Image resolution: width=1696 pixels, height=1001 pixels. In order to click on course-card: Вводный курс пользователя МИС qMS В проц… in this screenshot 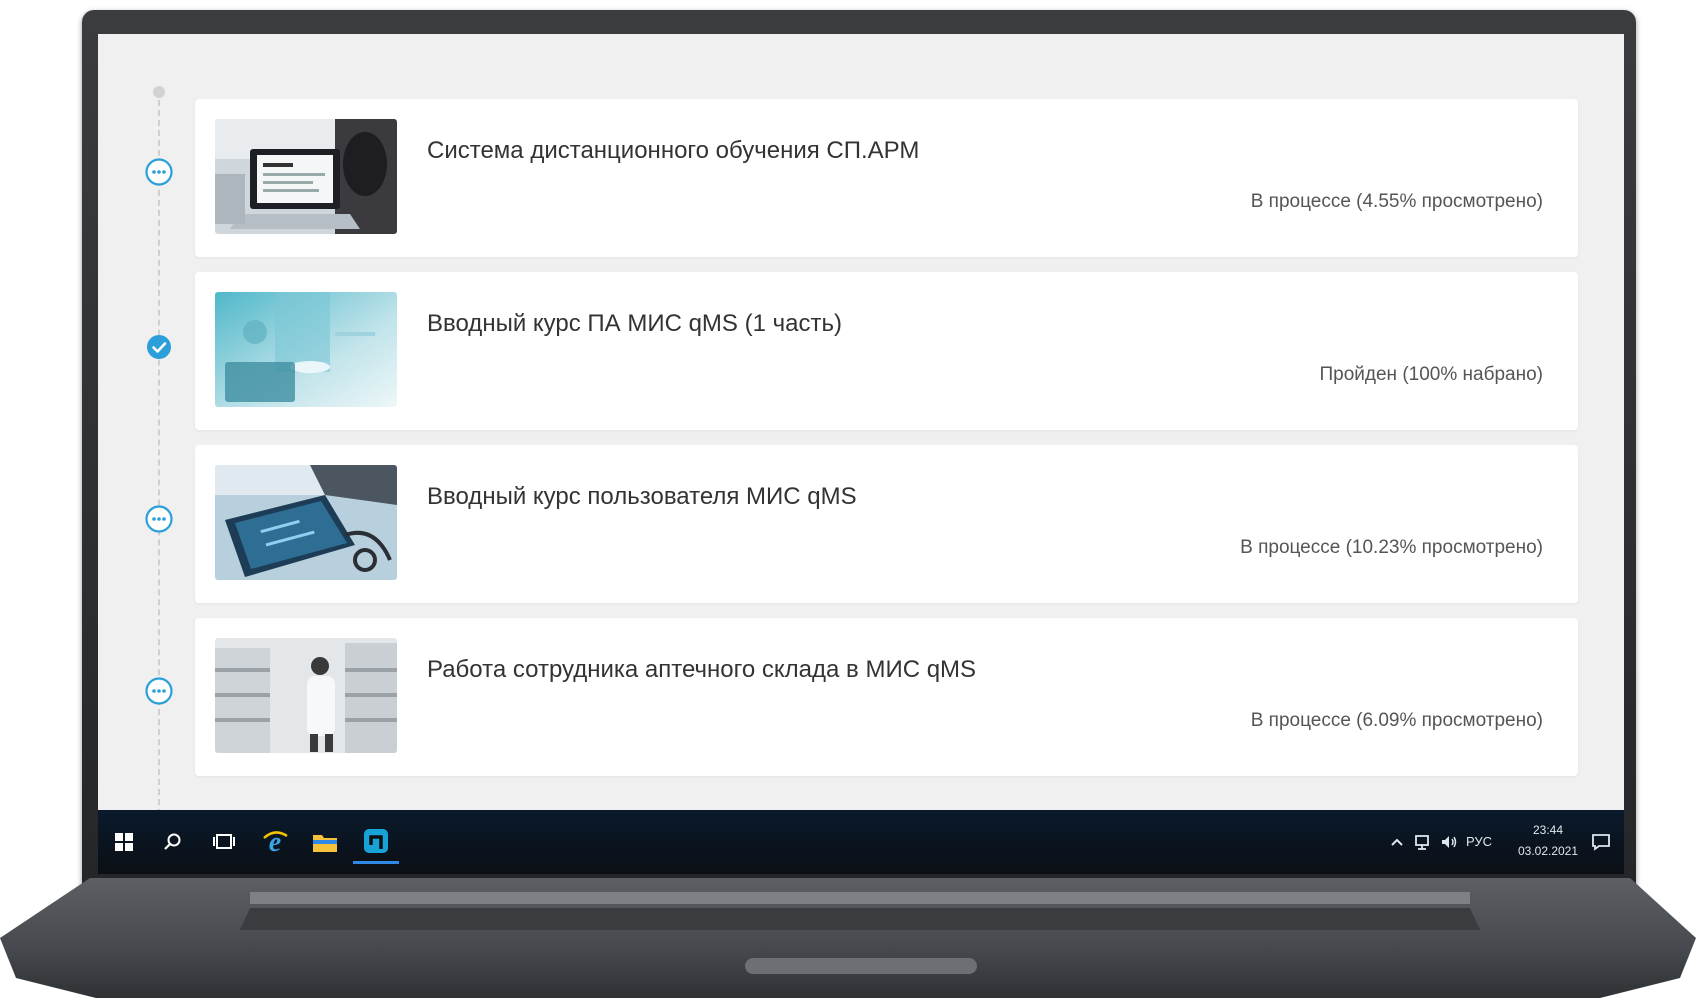, I will do `click(886, 524)`.